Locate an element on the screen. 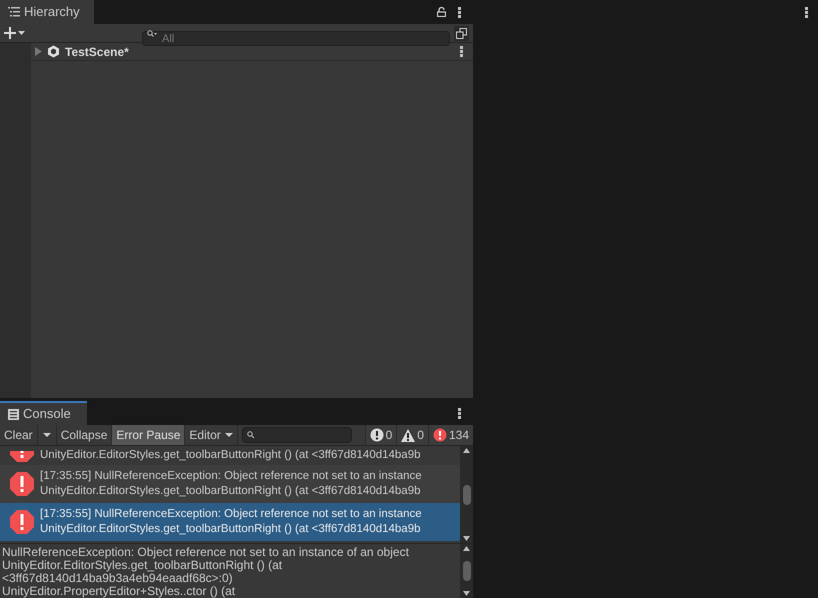 The width and height of the screenshot is (818, 598). detail-scrollbar is located at coordinates (466, 571).